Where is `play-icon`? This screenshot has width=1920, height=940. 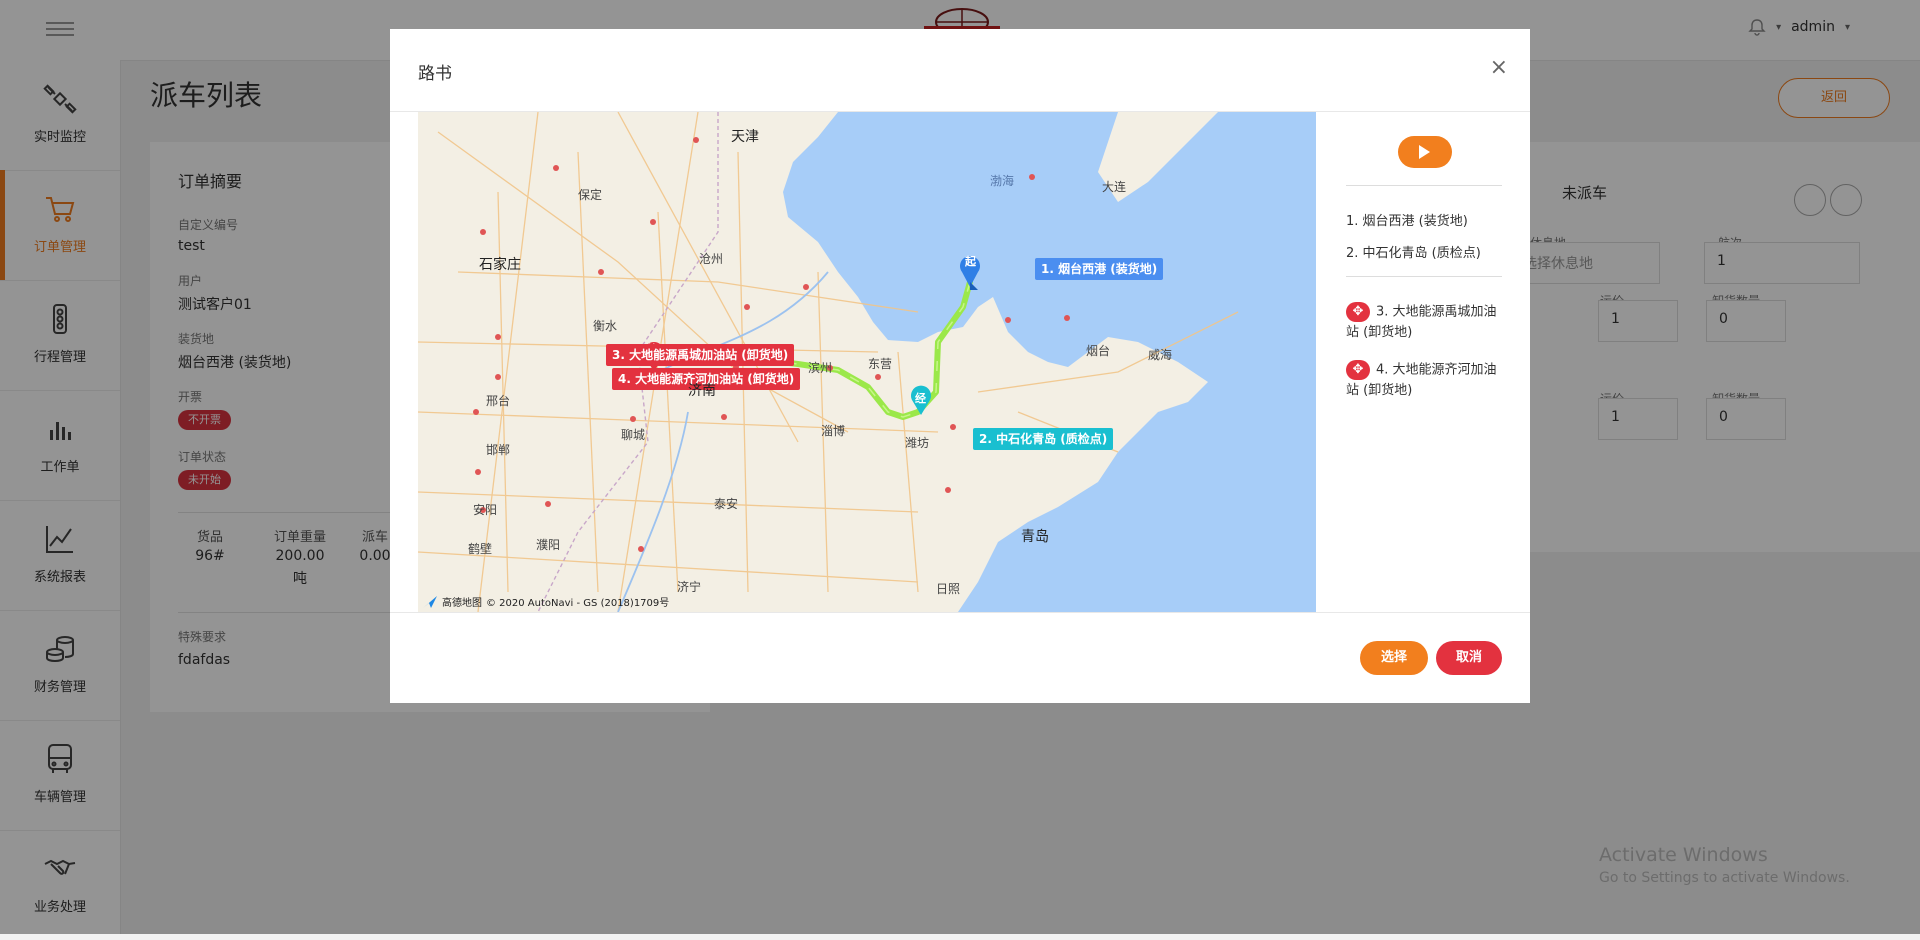 play-icon is located at coordinates (1425, 152).